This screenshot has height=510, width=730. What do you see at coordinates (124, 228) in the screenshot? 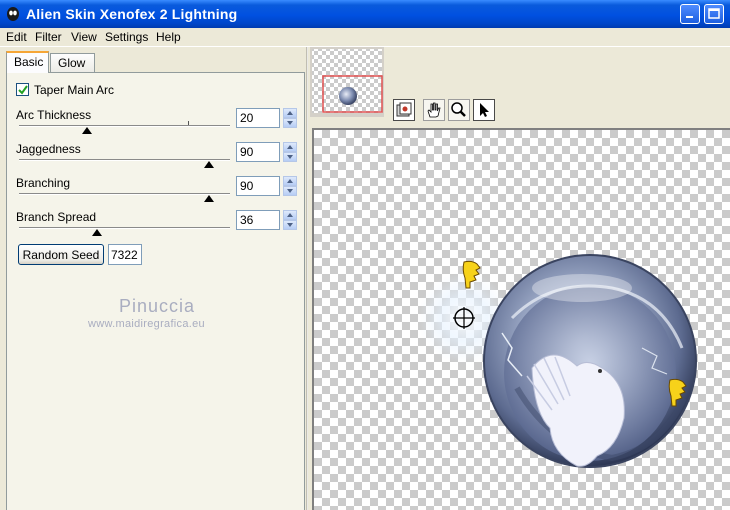
I see `branch-spread-track` at bounding box center [124, 228].